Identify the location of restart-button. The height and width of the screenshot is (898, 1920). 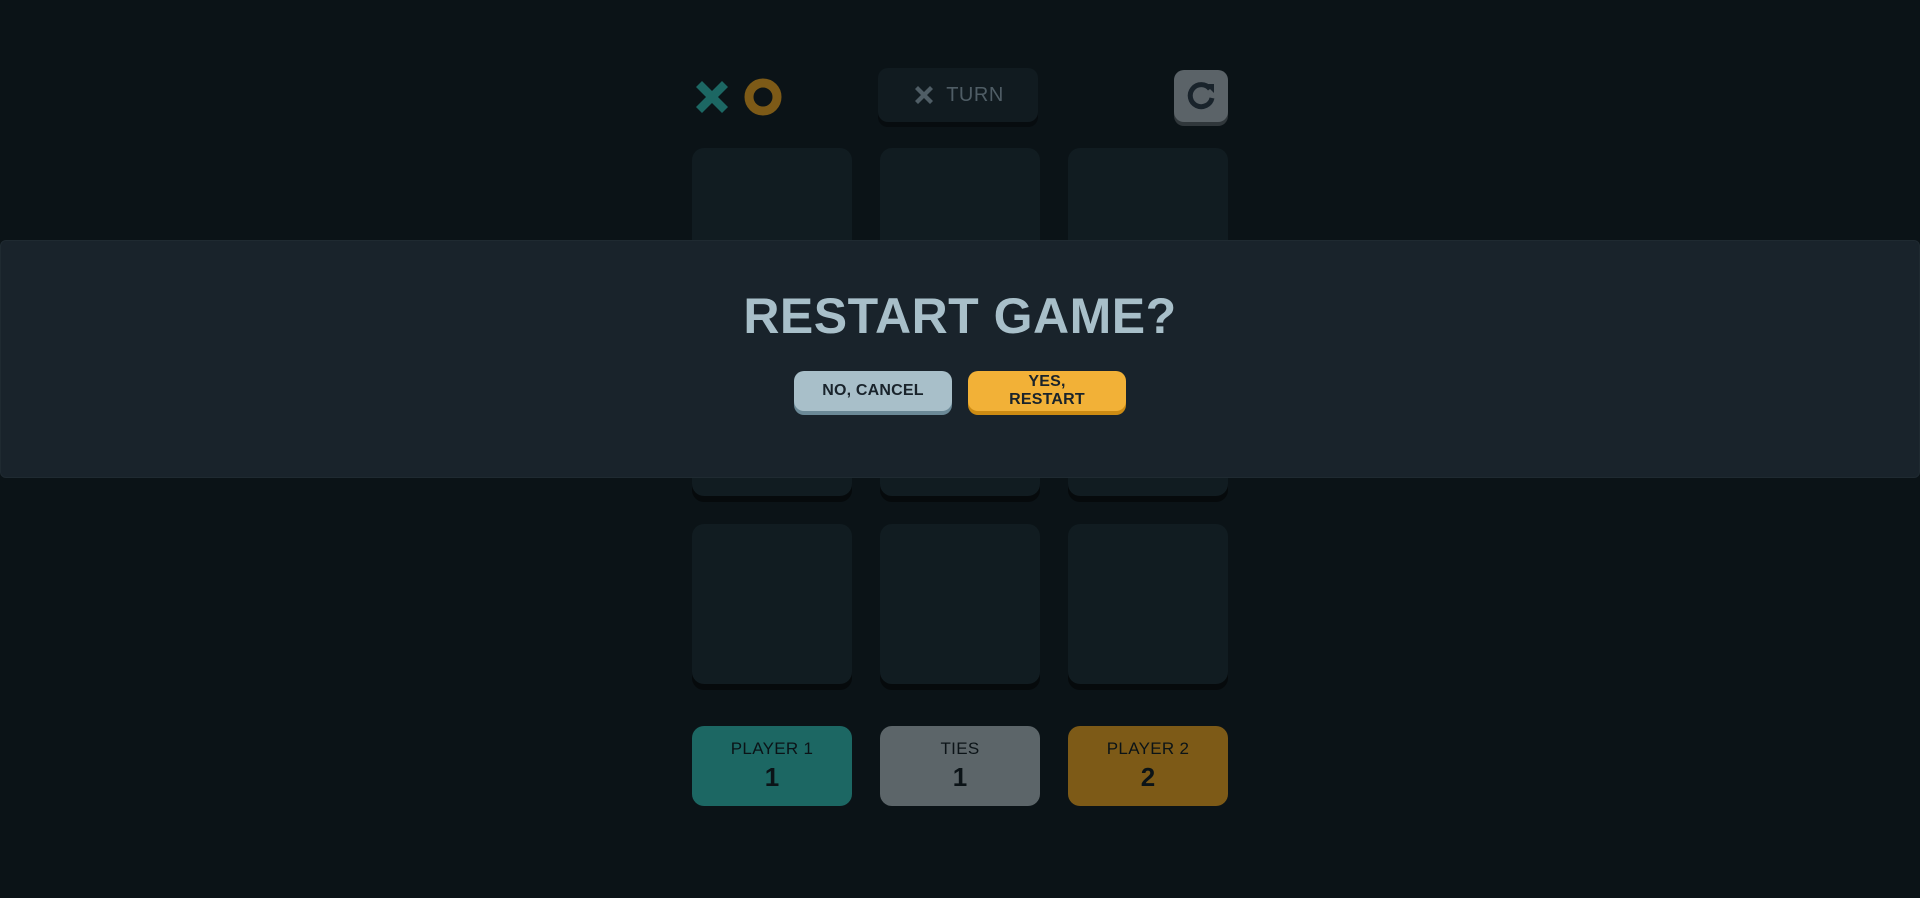
(1201, 96).